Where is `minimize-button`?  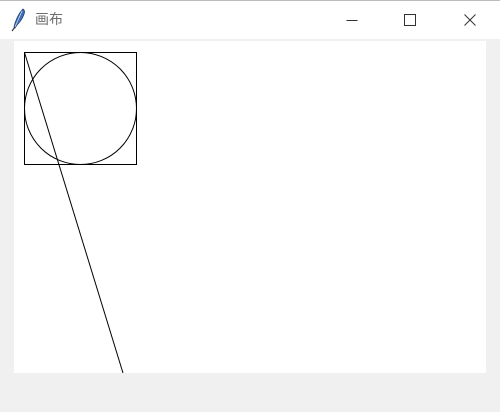
minimize-button is located at coordinates (352, 20).